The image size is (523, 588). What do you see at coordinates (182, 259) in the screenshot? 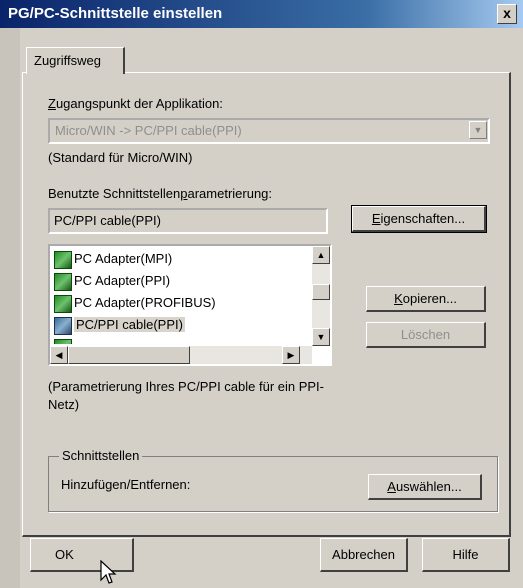
I see `list-item: PC Adapter(MPI)` at bounding box center [182, 259].